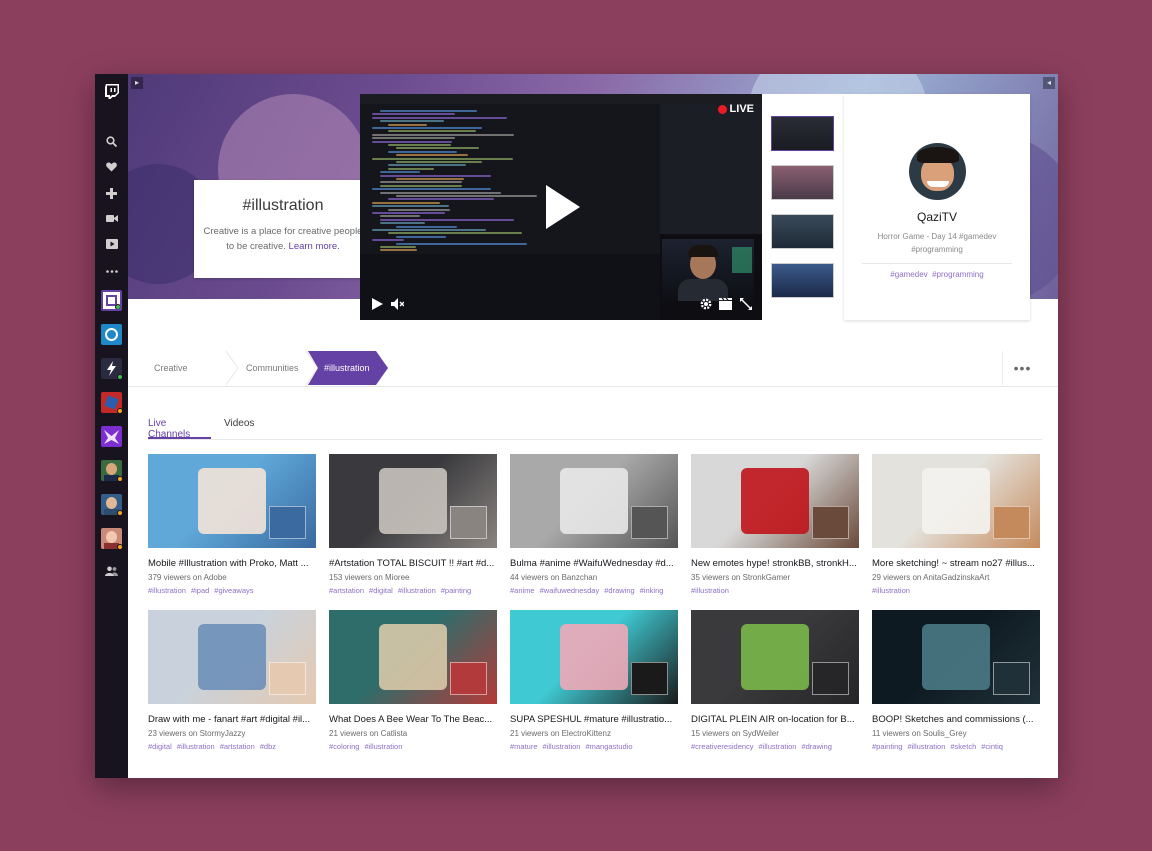 The height and width of the screenshot is (851, 1152). Describe the element at coordinates (347, 368) in the screenshot. I see `breadcrumb-illustration: #illustration` at that location.